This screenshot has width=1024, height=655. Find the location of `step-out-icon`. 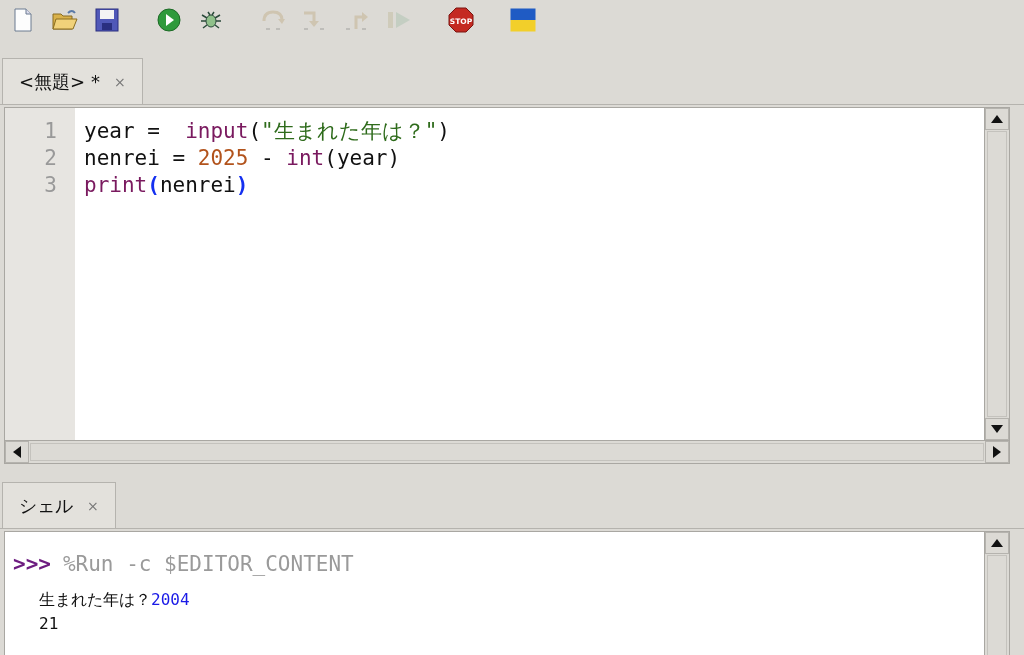

step-out-icon is located at coordinates (357, 20).